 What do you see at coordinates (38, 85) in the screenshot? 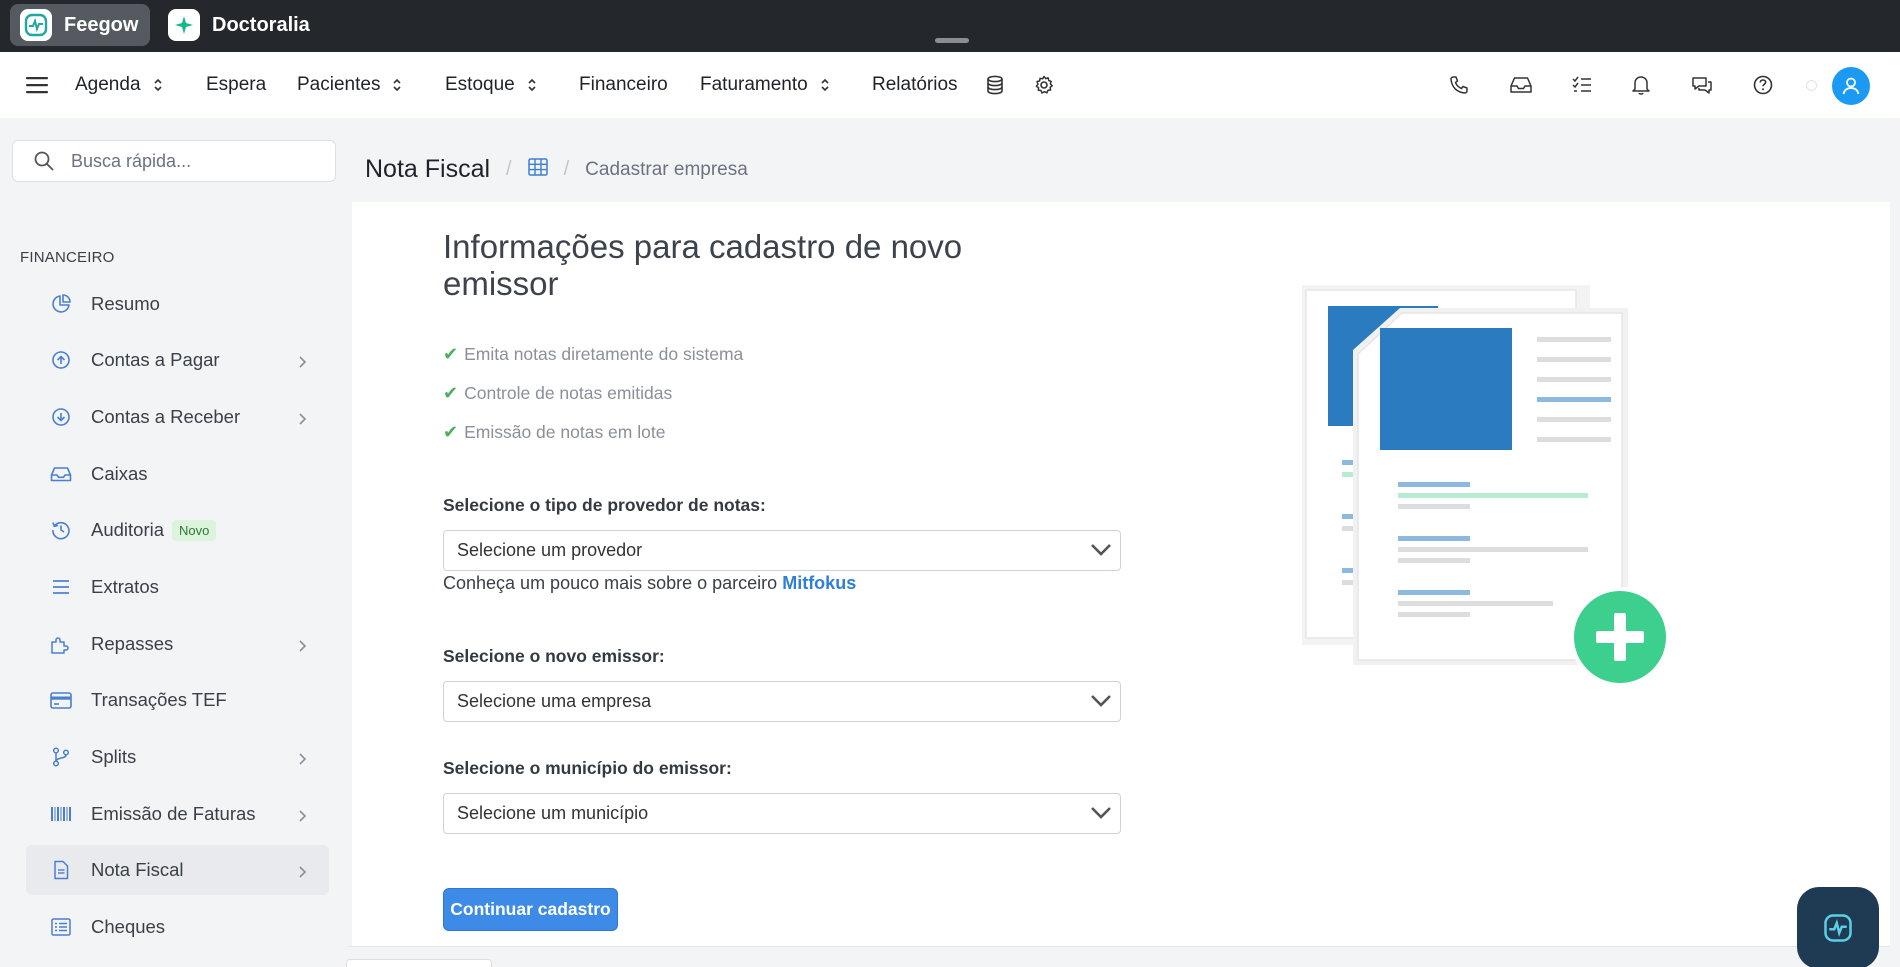
I see `menu-toggle-button` at bounding box center [38, 85].